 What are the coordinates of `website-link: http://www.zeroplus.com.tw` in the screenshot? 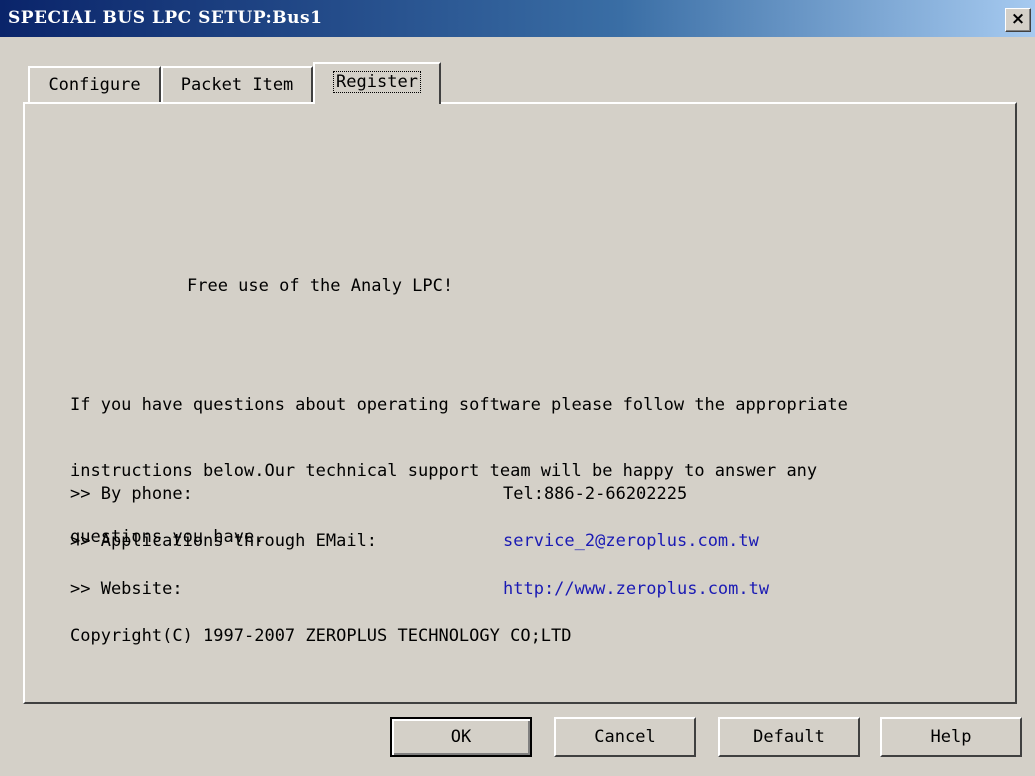 It's located at (636, 589).